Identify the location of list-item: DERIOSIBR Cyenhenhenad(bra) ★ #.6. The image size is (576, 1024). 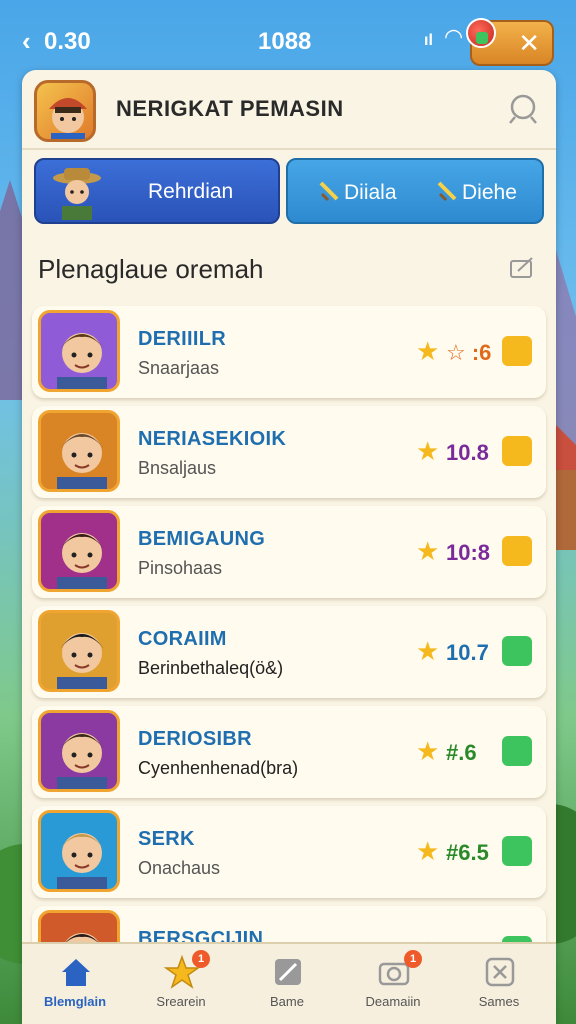
(289, 752).